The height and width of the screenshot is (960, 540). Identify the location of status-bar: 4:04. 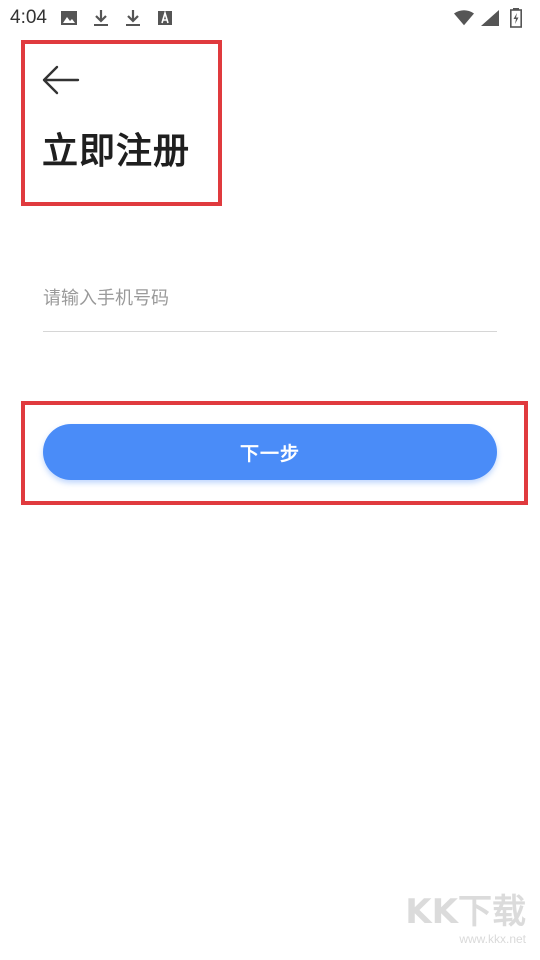
(270, 18).